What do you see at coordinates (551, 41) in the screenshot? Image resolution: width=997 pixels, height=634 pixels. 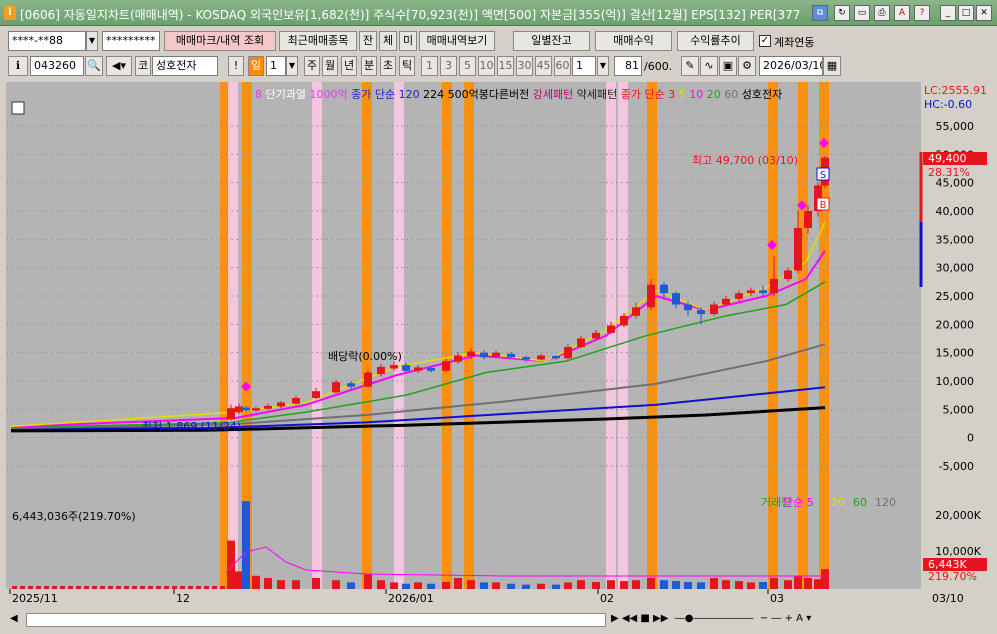 I see `daily-balance-button: 일별잔고` at bounding box center [551, 41].